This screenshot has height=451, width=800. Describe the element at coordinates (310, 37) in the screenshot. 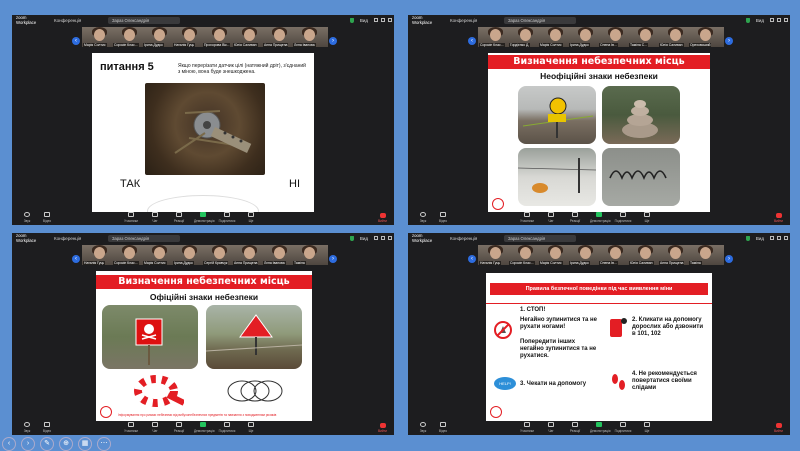

I see `participant-thumb: Лєна Іванова` at that location.